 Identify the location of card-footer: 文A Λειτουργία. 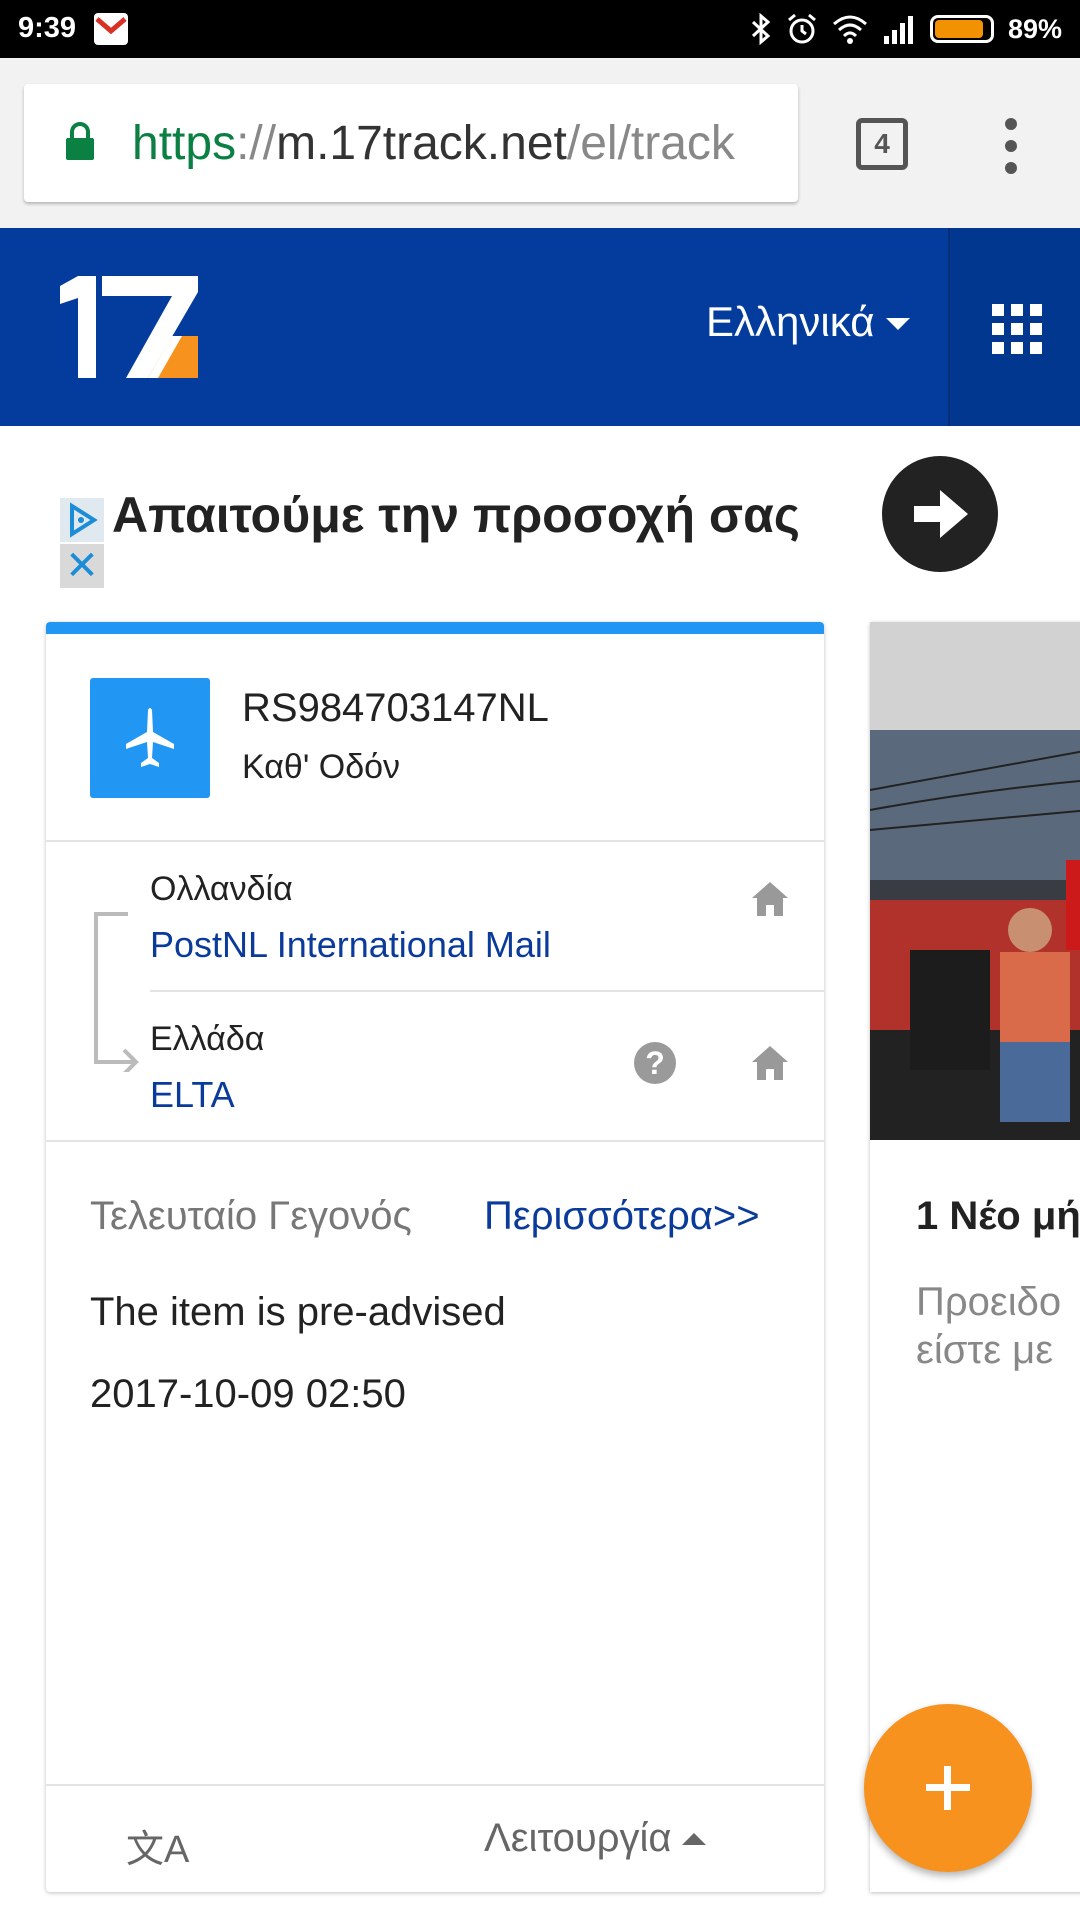
(435, 1838).